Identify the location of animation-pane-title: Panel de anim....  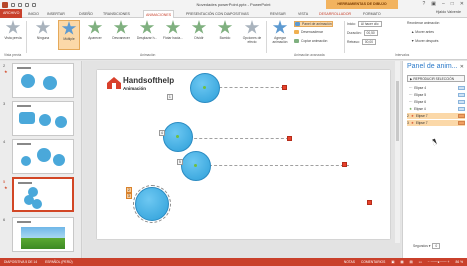
(432, 66).